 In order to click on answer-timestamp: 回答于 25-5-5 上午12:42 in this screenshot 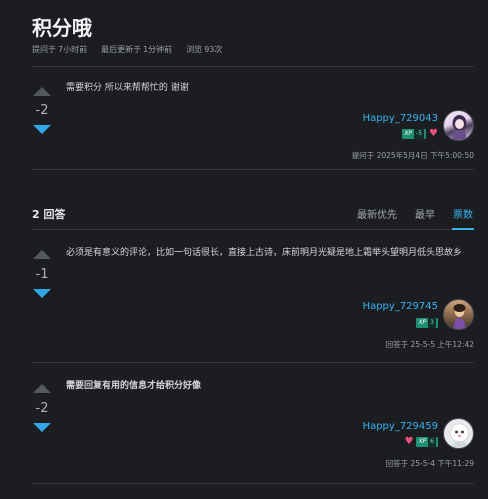, I will do `click(429, 344)`.